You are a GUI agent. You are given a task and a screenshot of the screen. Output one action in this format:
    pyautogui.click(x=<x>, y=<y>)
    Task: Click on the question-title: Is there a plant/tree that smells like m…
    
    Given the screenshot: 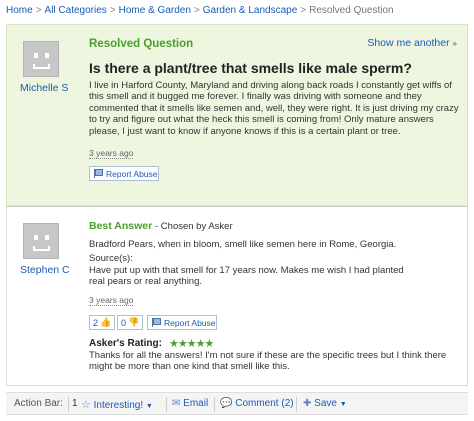 What is the action you would take?
    pyautogui.click(x=250, y=68)
    